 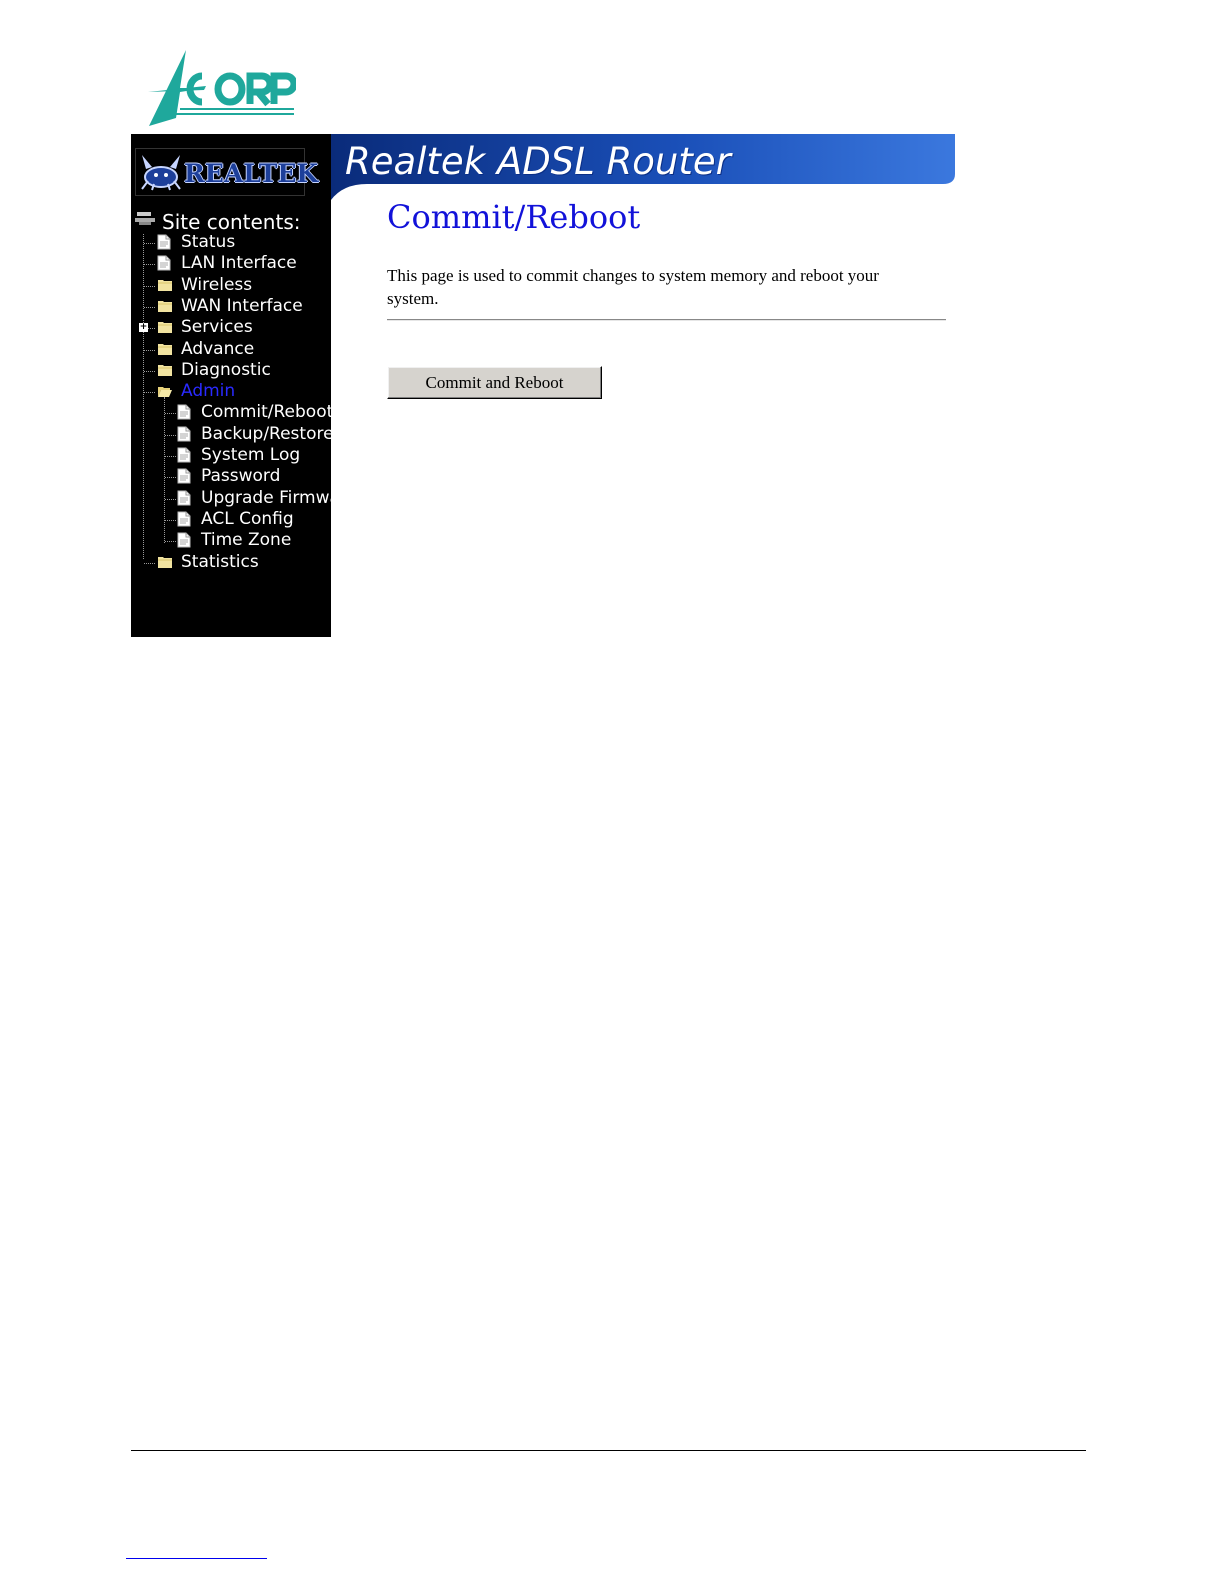 What do you see at coordinates (161, 173) in the screenshot?
I see `crab-icon` at bounding box center [161, 173].